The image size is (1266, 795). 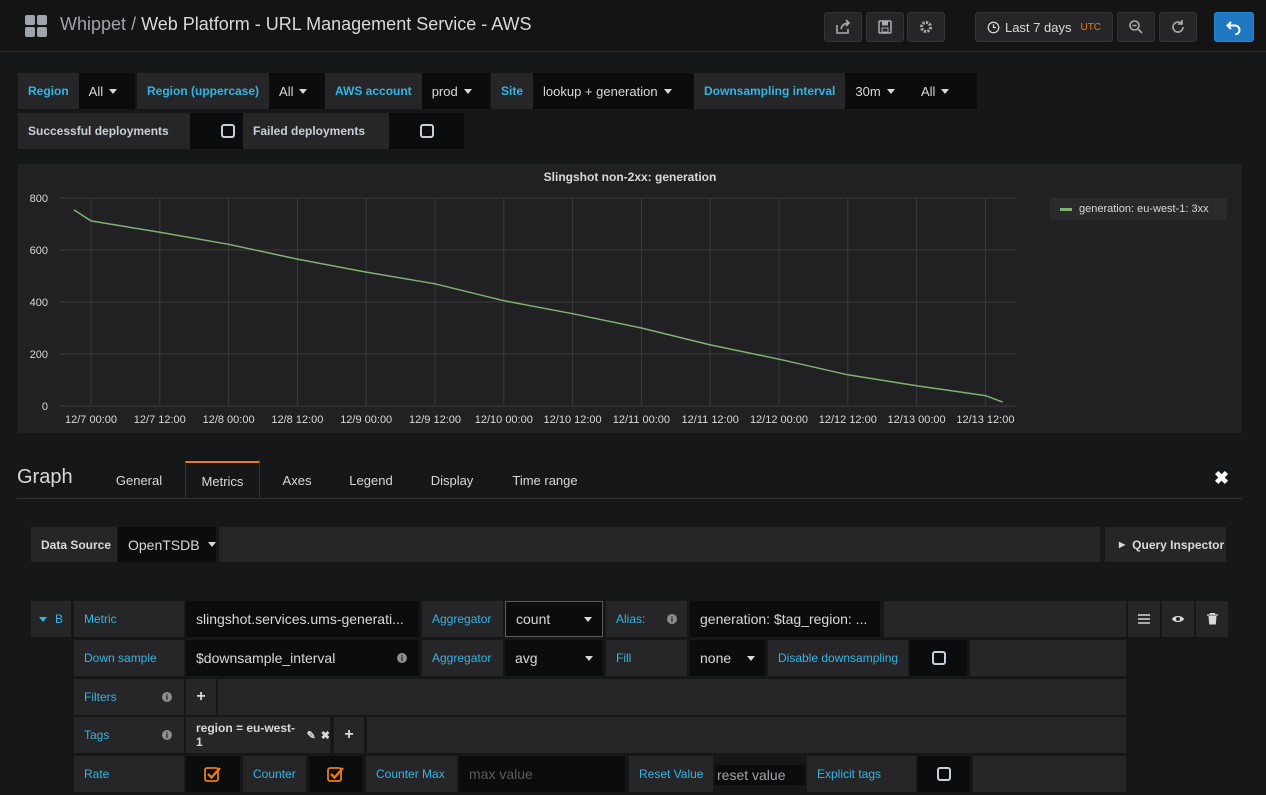 I want to click on ds-aggregator-select: avg, so click(x=554, y=658).